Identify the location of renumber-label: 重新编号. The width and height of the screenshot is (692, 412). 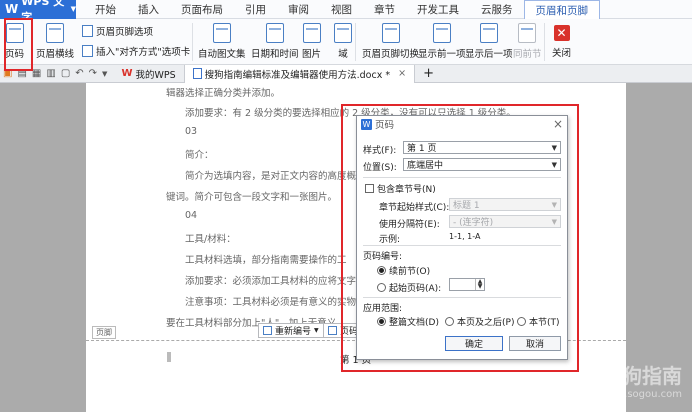
(293, 332).